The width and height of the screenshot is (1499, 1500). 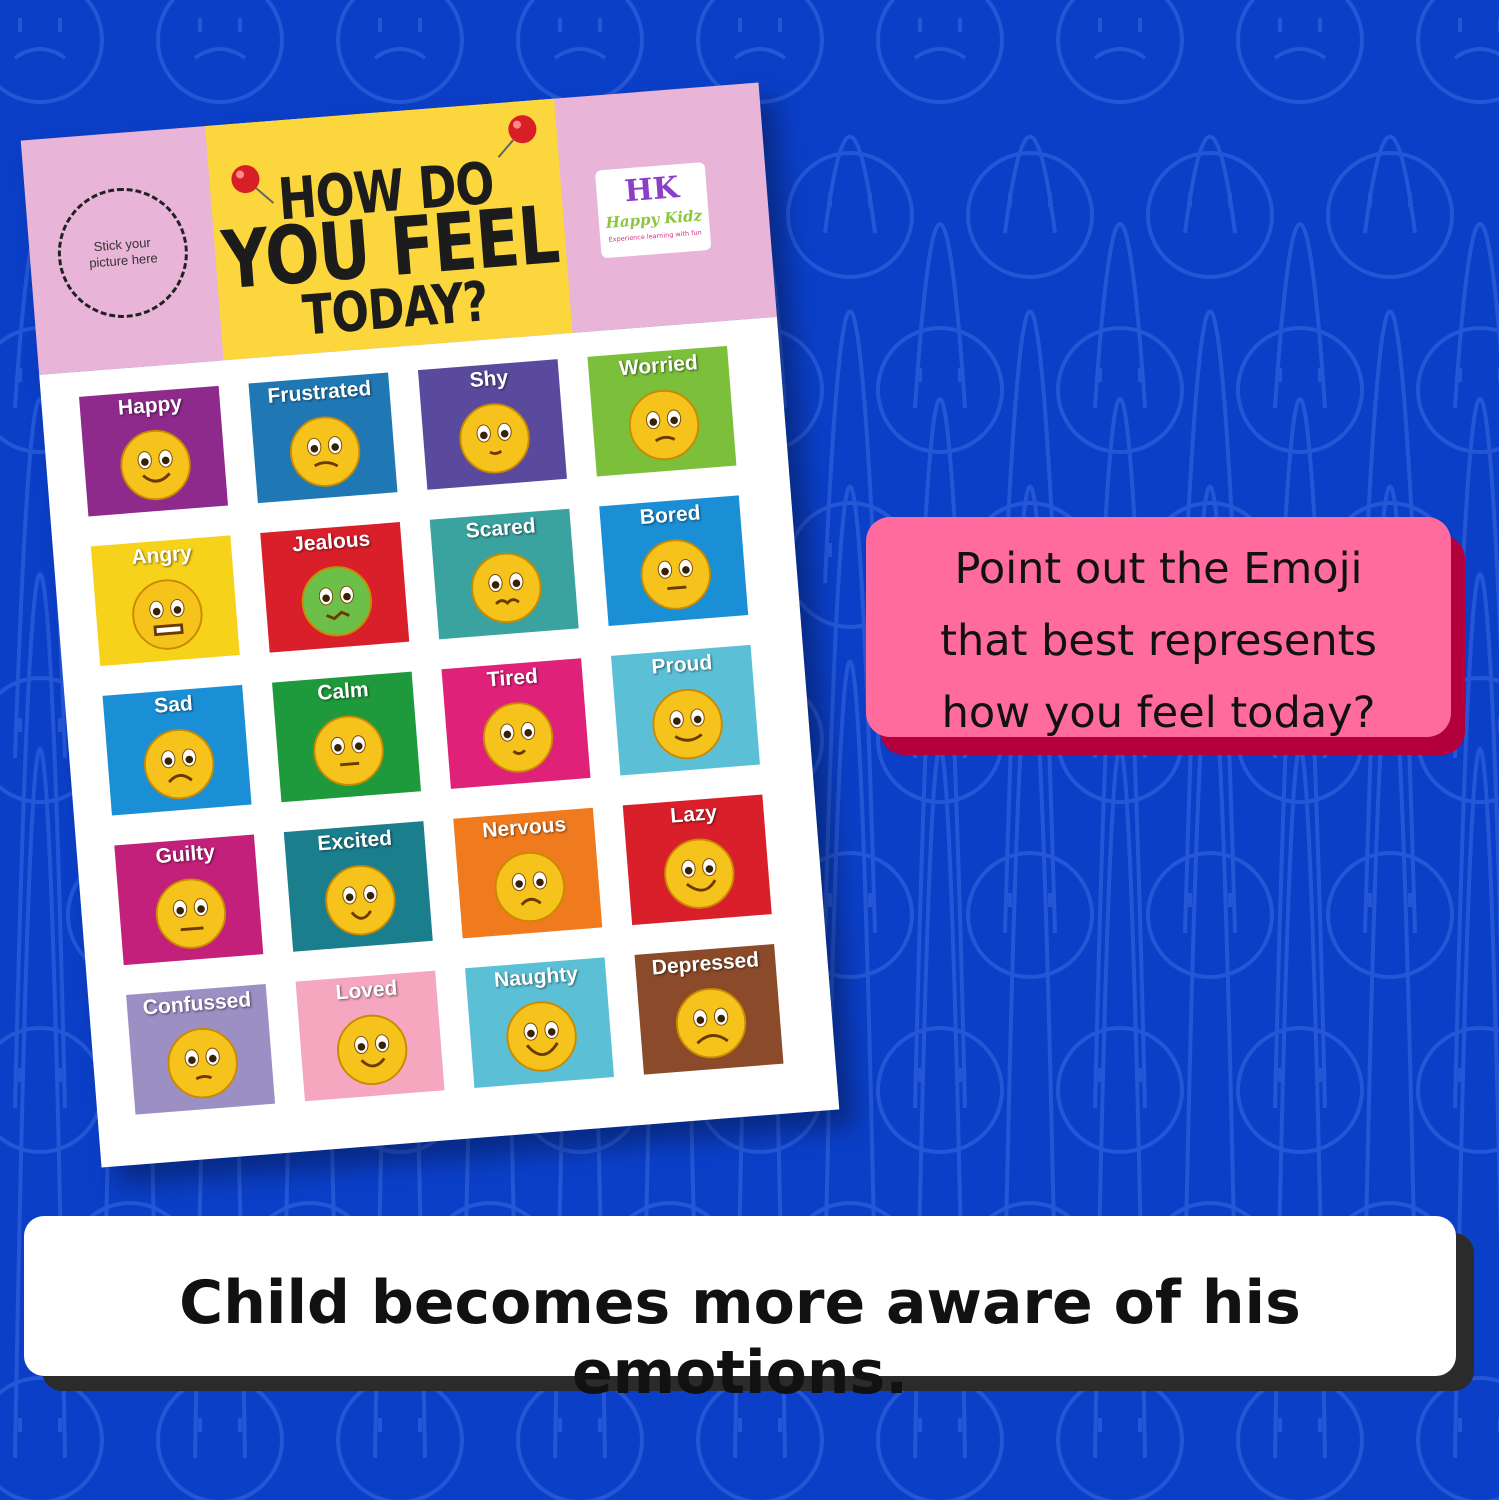 What do you see at coordinates (197, 1004) in the screenshot?
I see `emotion-label: Confussed` at bounding box center [197, 1004].